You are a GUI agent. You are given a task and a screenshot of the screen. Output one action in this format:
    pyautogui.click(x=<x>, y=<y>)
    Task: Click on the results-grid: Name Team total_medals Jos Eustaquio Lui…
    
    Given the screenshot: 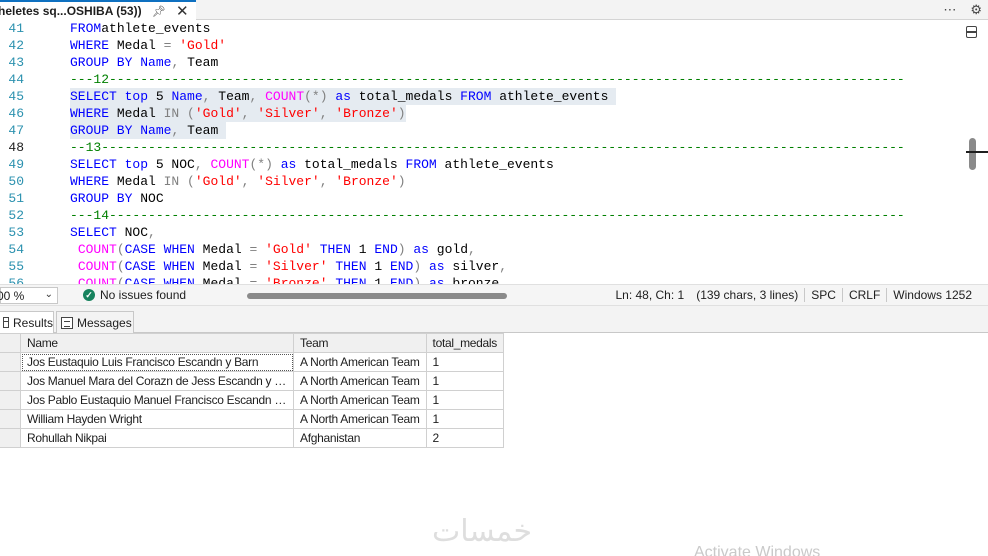 What is the action you would take?
    pyautogui.click(x=252, y=390)
    